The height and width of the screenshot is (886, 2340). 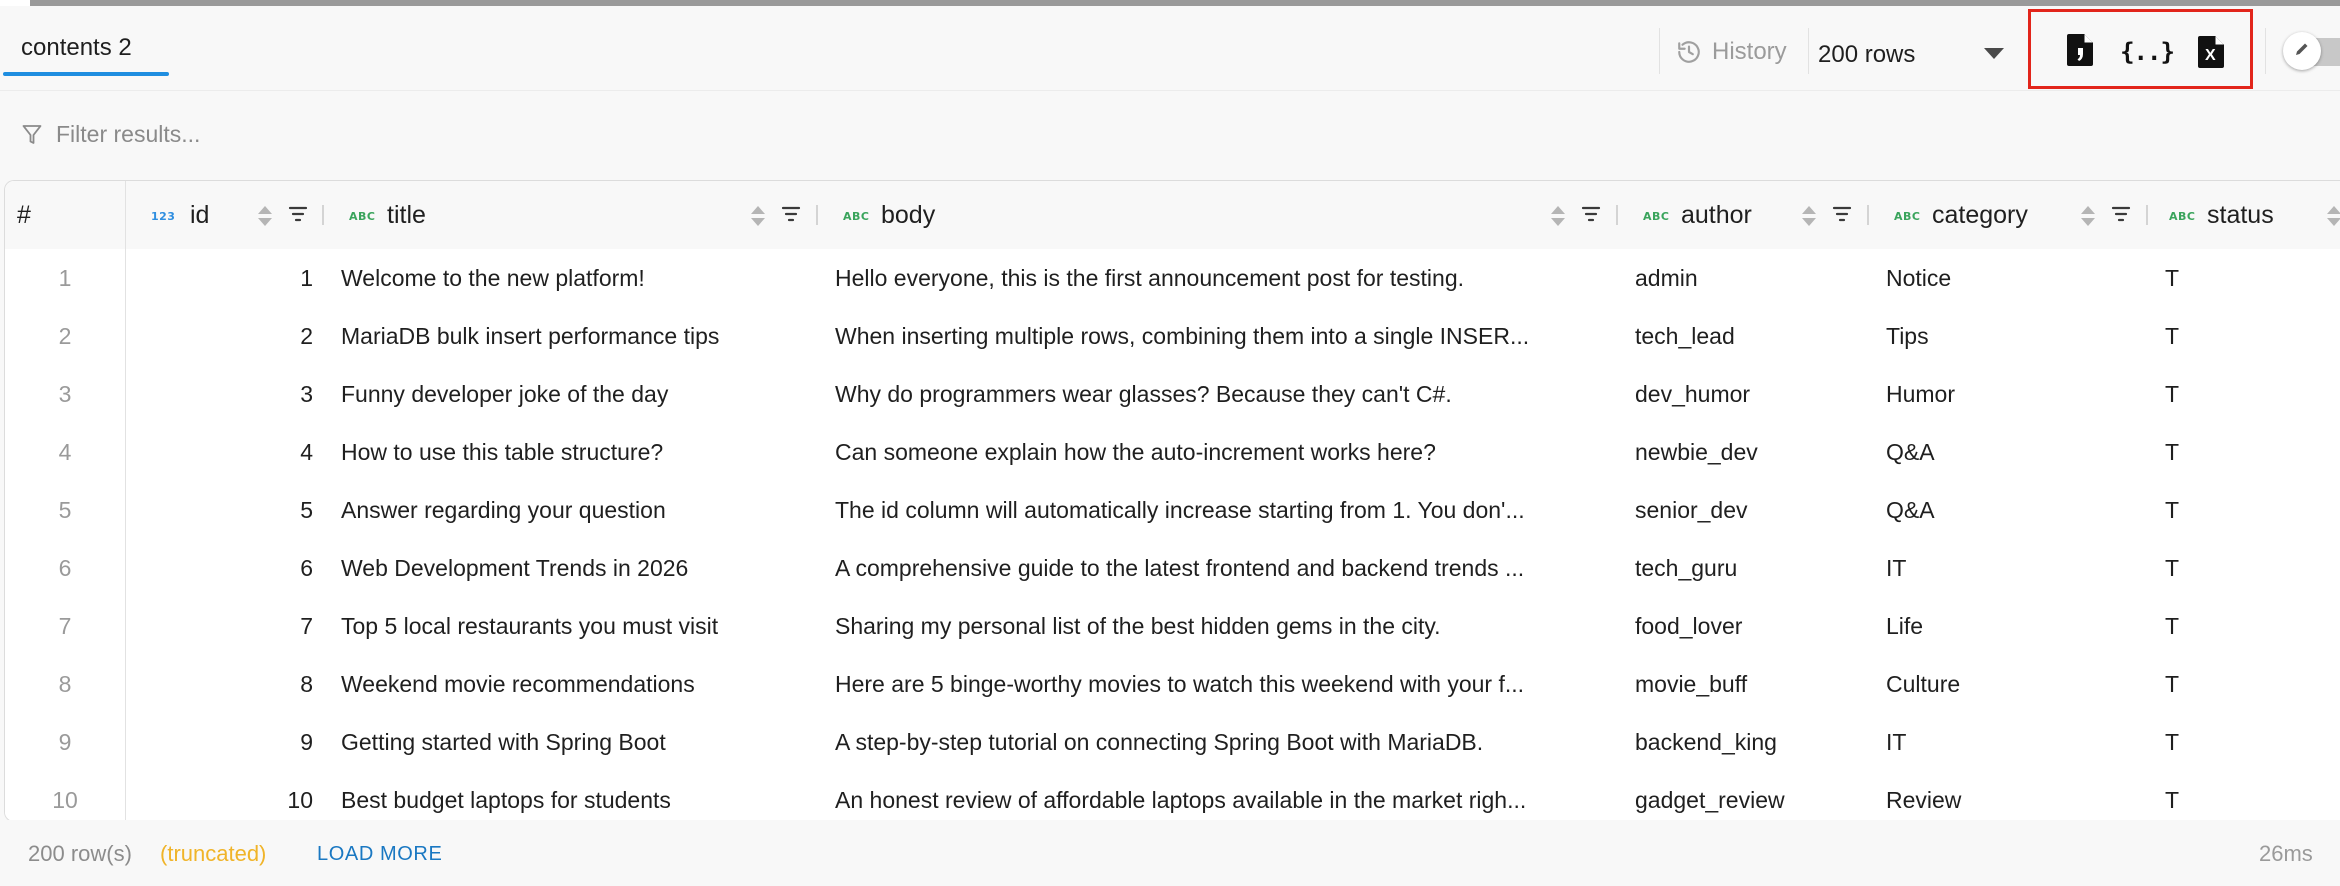 What do you see at coordinates (576, 742) in the screenshot?
I see `title-cell: Getting started with Spring Boot` at bounding box center [576, 742].